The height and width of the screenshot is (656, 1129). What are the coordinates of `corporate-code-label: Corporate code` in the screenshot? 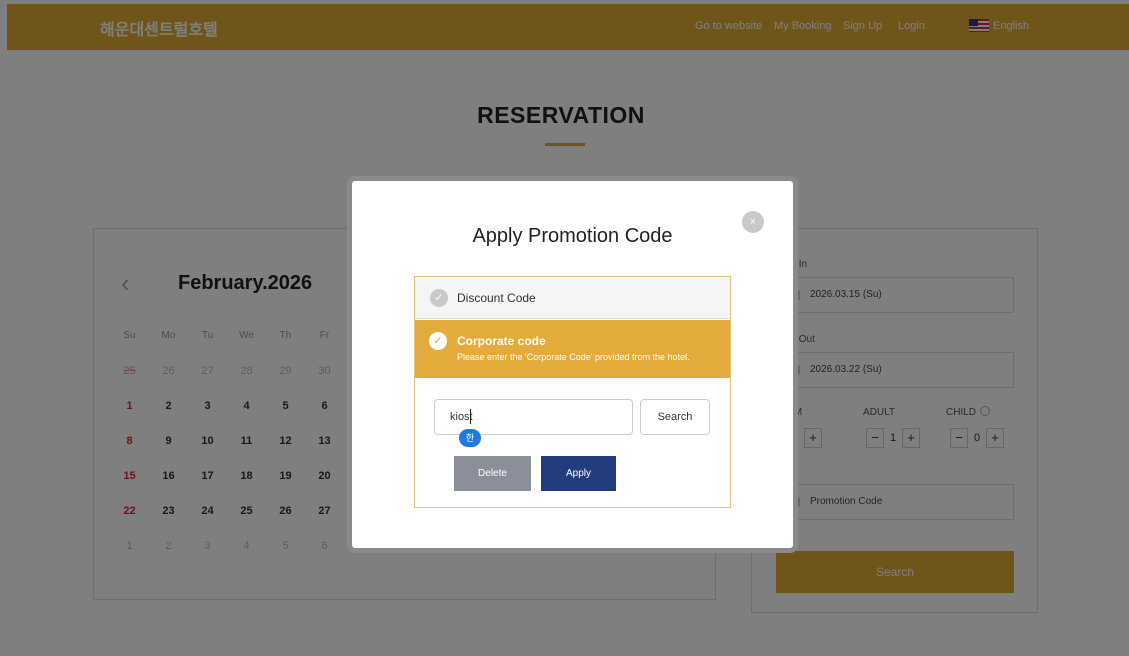 It's located at (501, 341).